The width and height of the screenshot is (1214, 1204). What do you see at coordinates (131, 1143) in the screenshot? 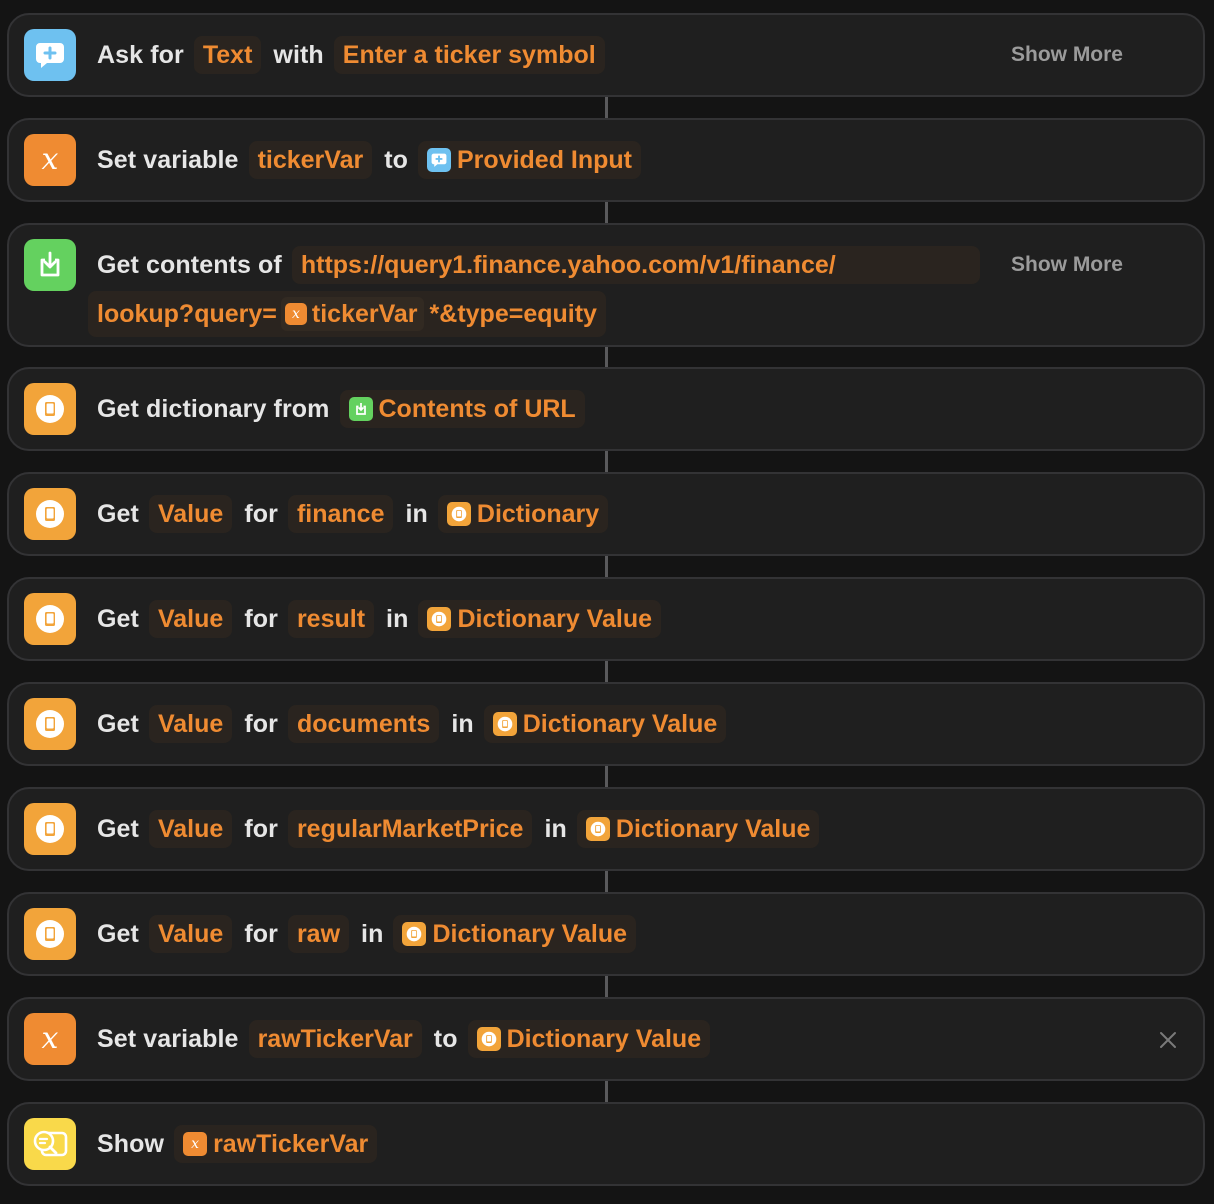
I see `action-label: Show` at bounding box center [131, 1143].